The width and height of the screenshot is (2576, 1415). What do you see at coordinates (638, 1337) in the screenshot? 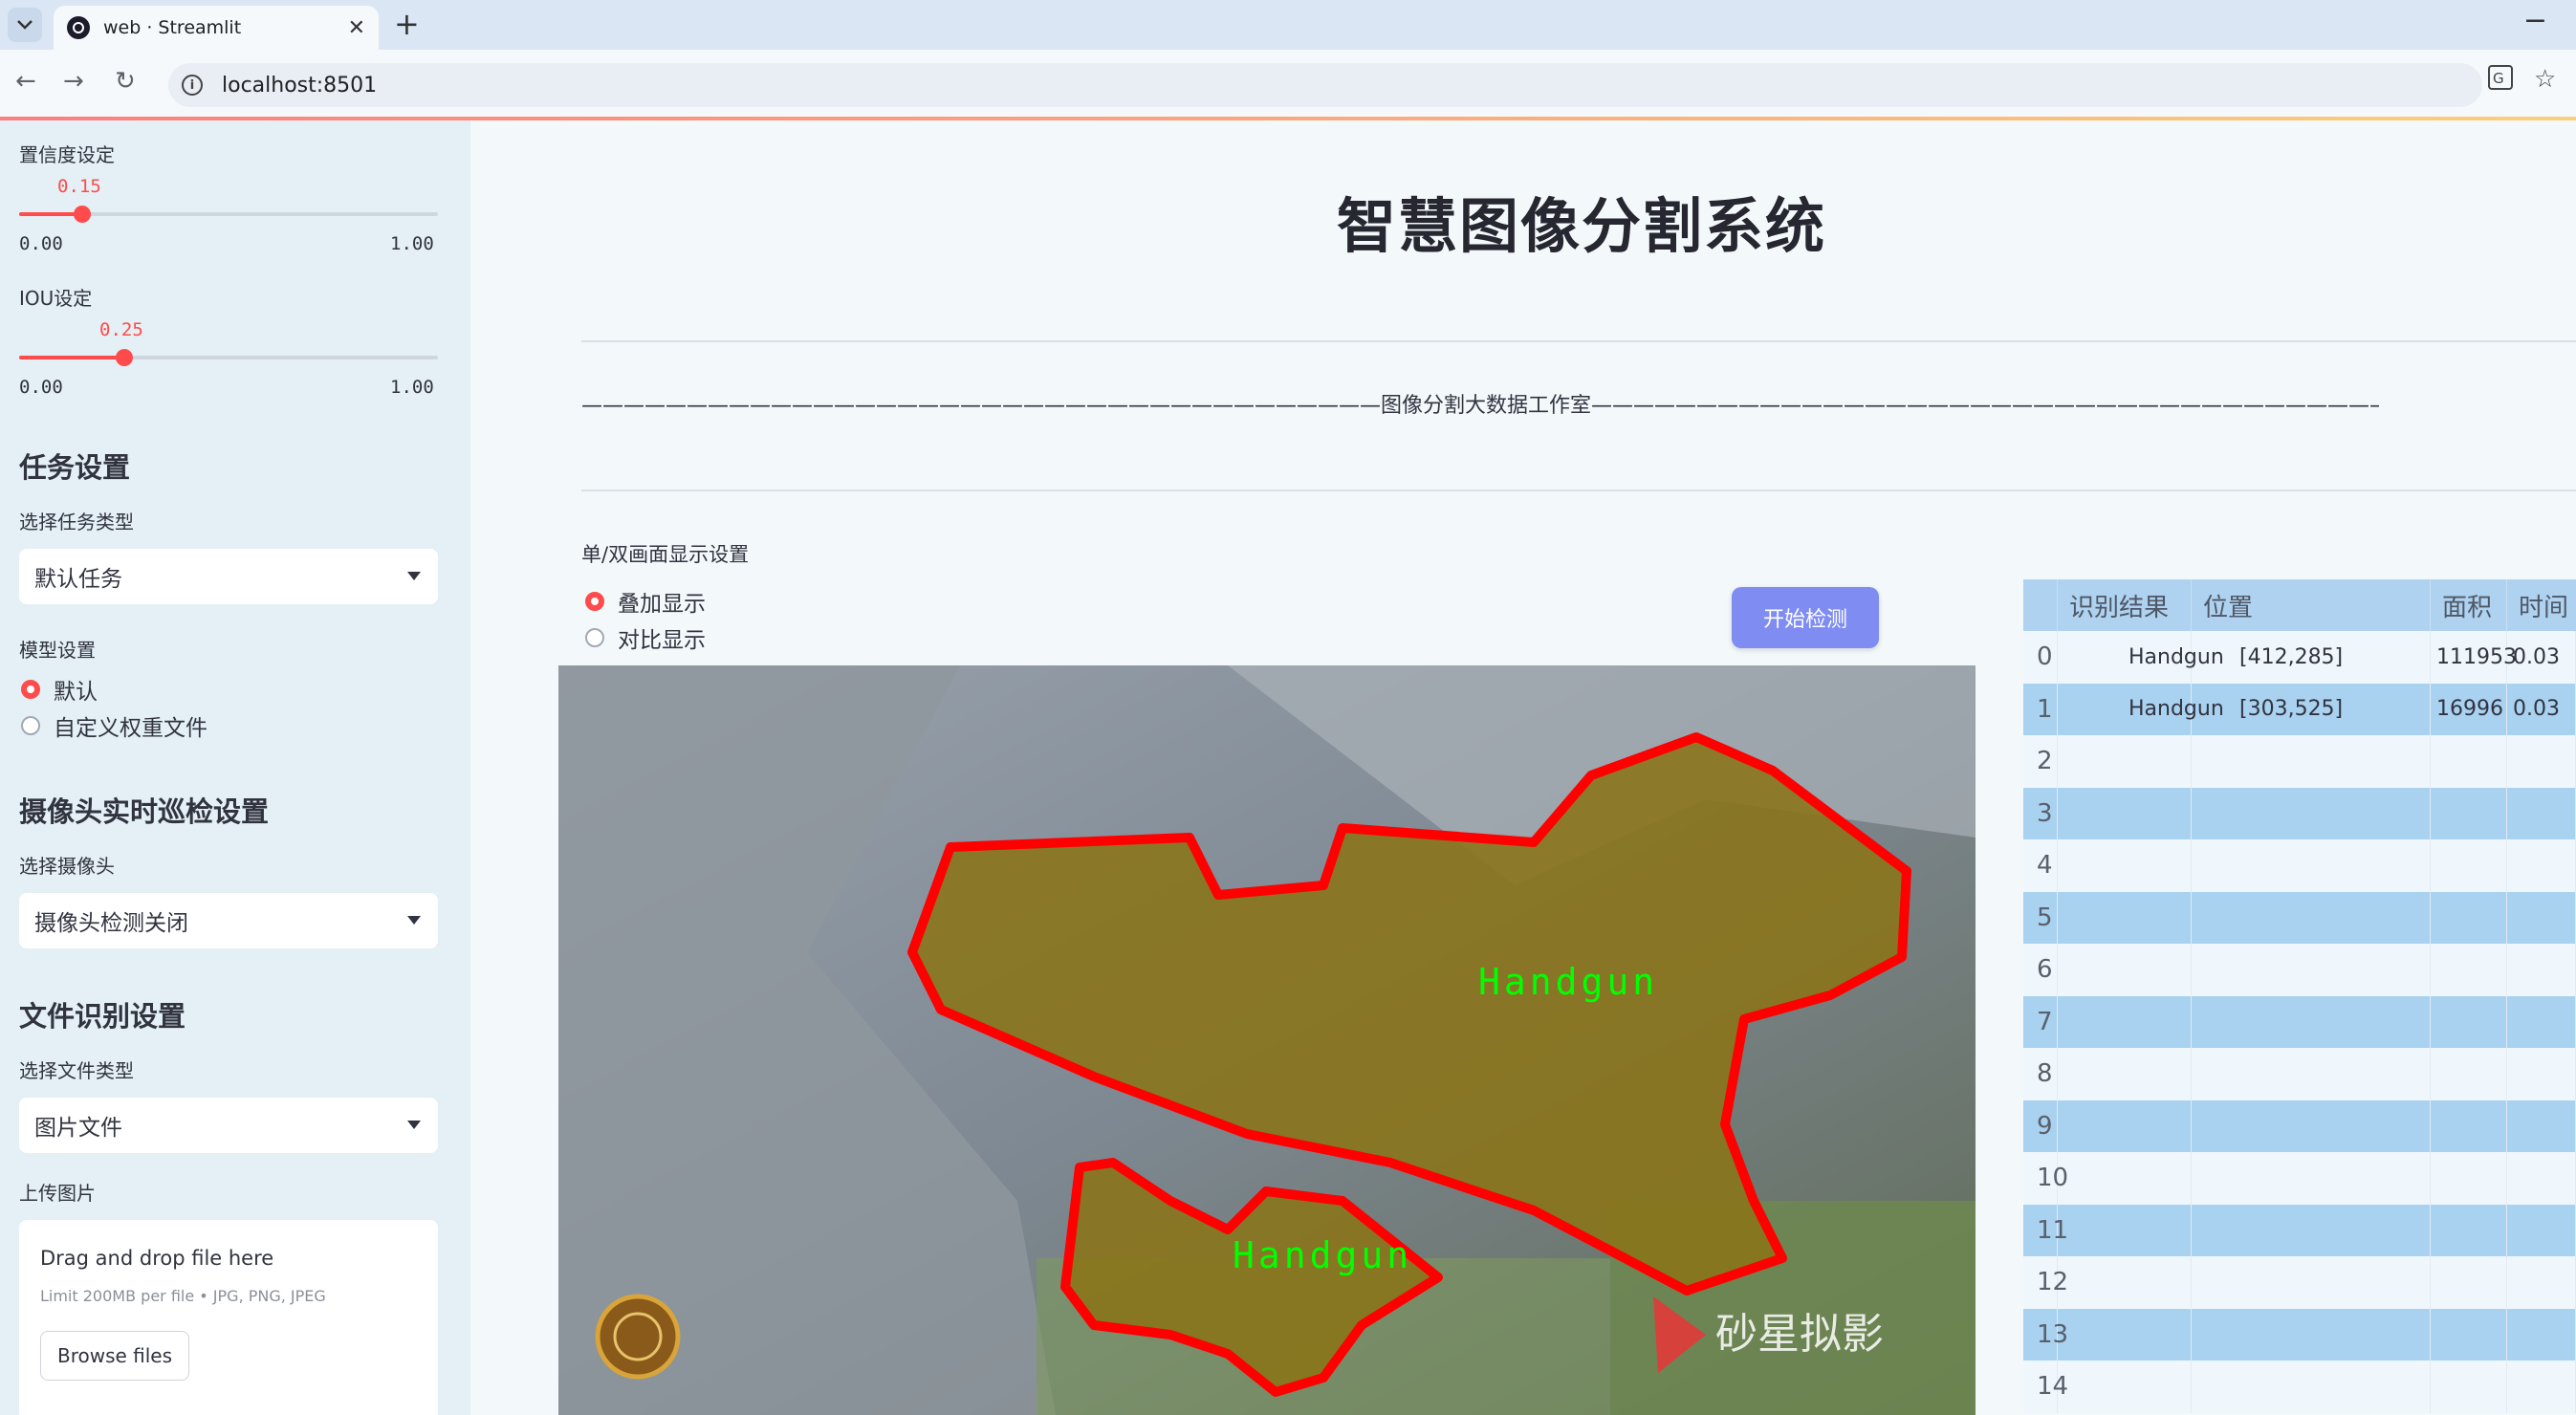
I see `watermark-seal-icon` at bounding box center [638, 1337].